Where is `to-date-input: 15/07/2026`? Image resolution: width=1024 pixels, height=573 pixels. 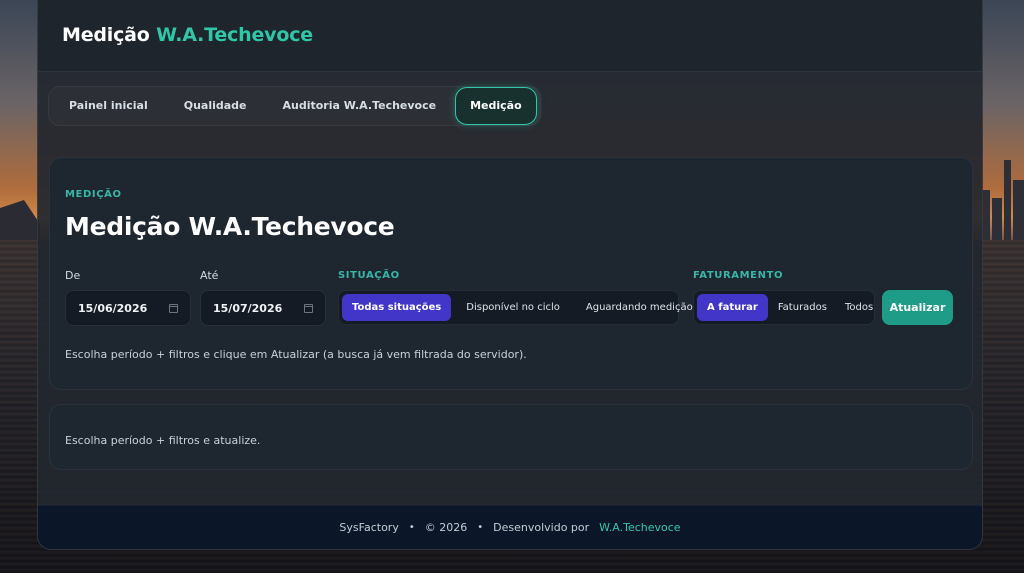 to-date-input: 15/07/2026 is located at coordinates (263, 308).